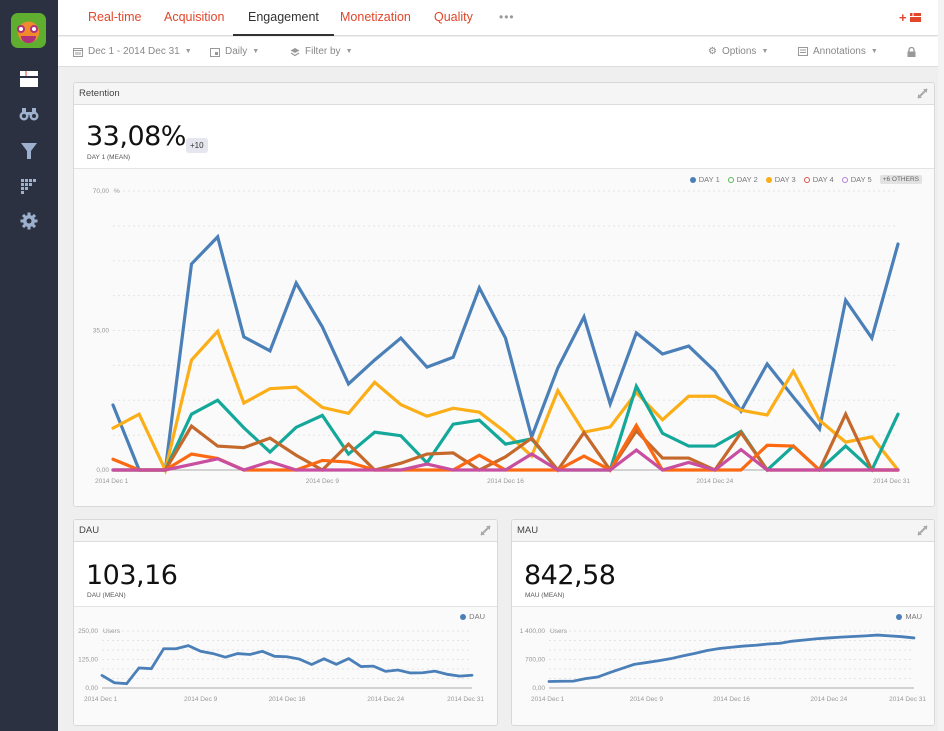  What do you see at coordinates (507, 17) in the screenshot?
I see `more-tabs-button: •••` at bounding box center [507, 17].